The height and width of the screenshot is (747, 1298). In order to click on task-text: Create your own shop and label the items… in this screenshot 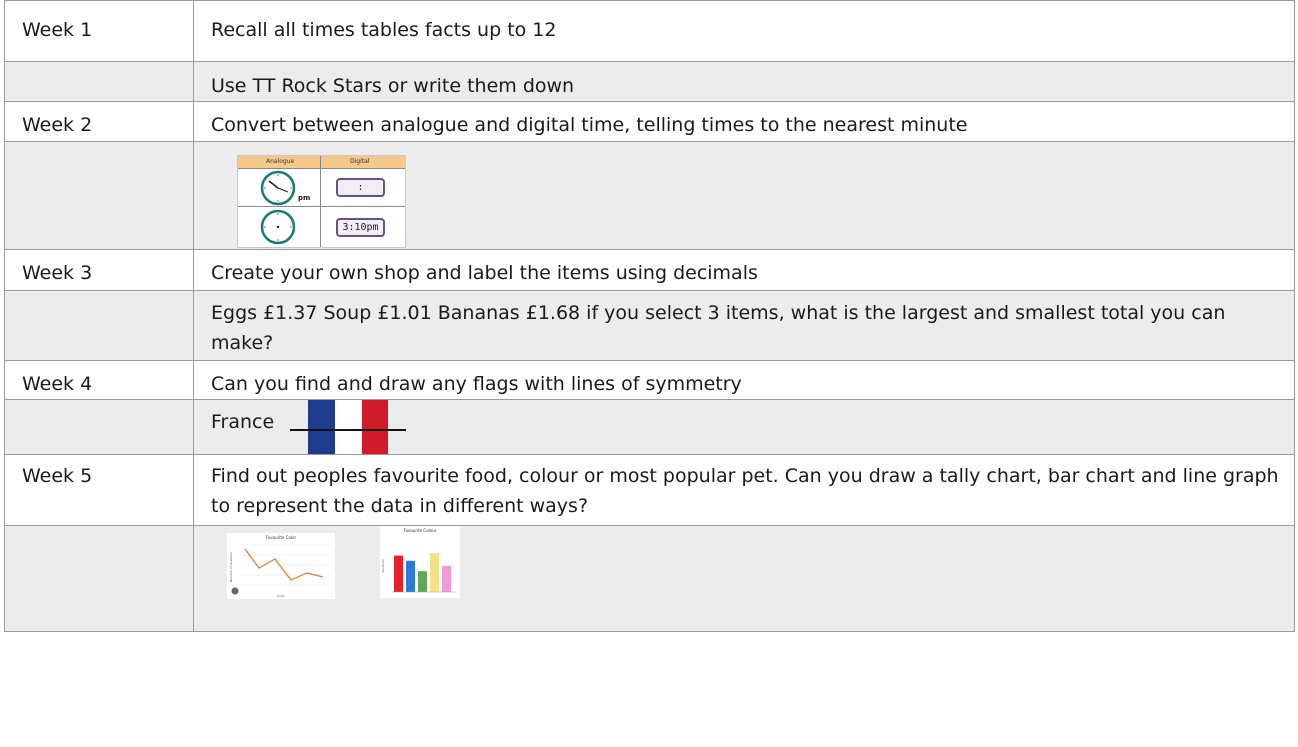, I will do `click(744, 270)`.